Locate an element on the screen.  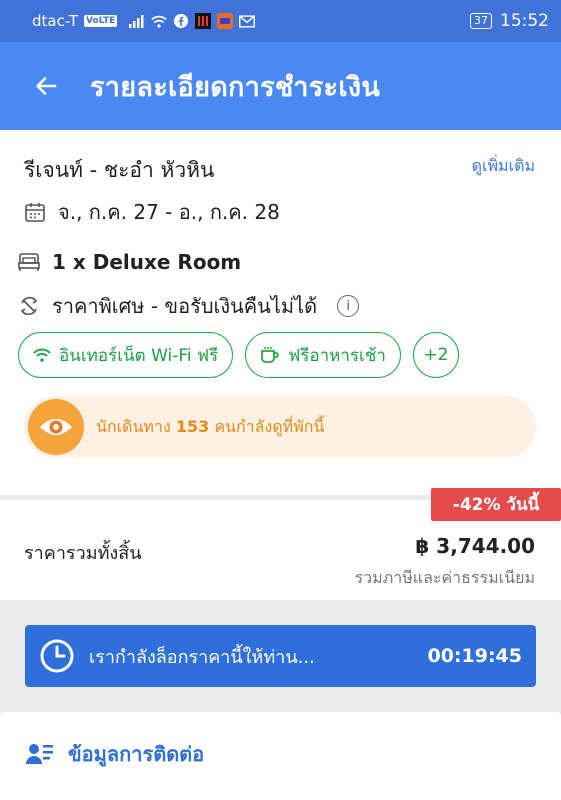
amenity-label-wifi: อินเทอร์เน็ต Wi-Fi ฟรี is located at coordinates (139, 355).